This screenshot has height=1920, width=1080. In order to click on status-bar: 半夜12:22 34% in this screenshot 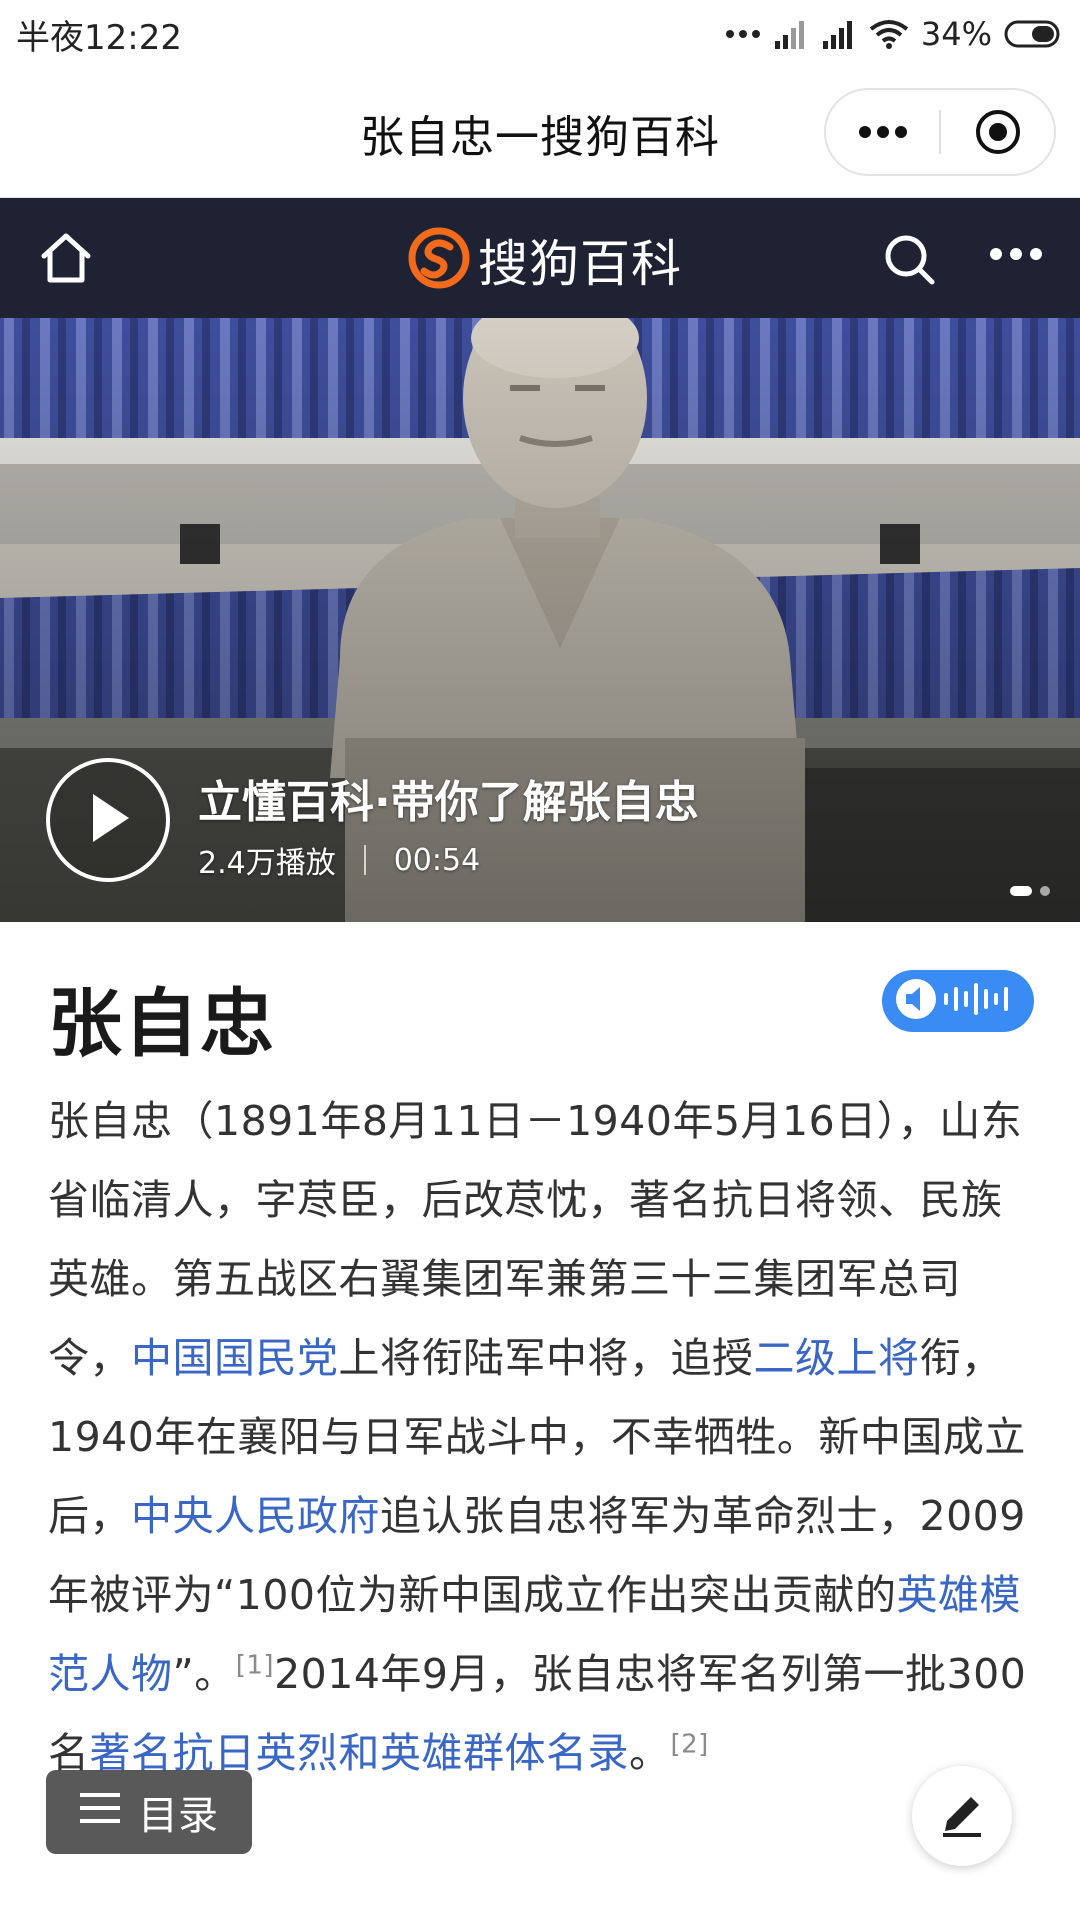, I will do `click(540, 34)`.